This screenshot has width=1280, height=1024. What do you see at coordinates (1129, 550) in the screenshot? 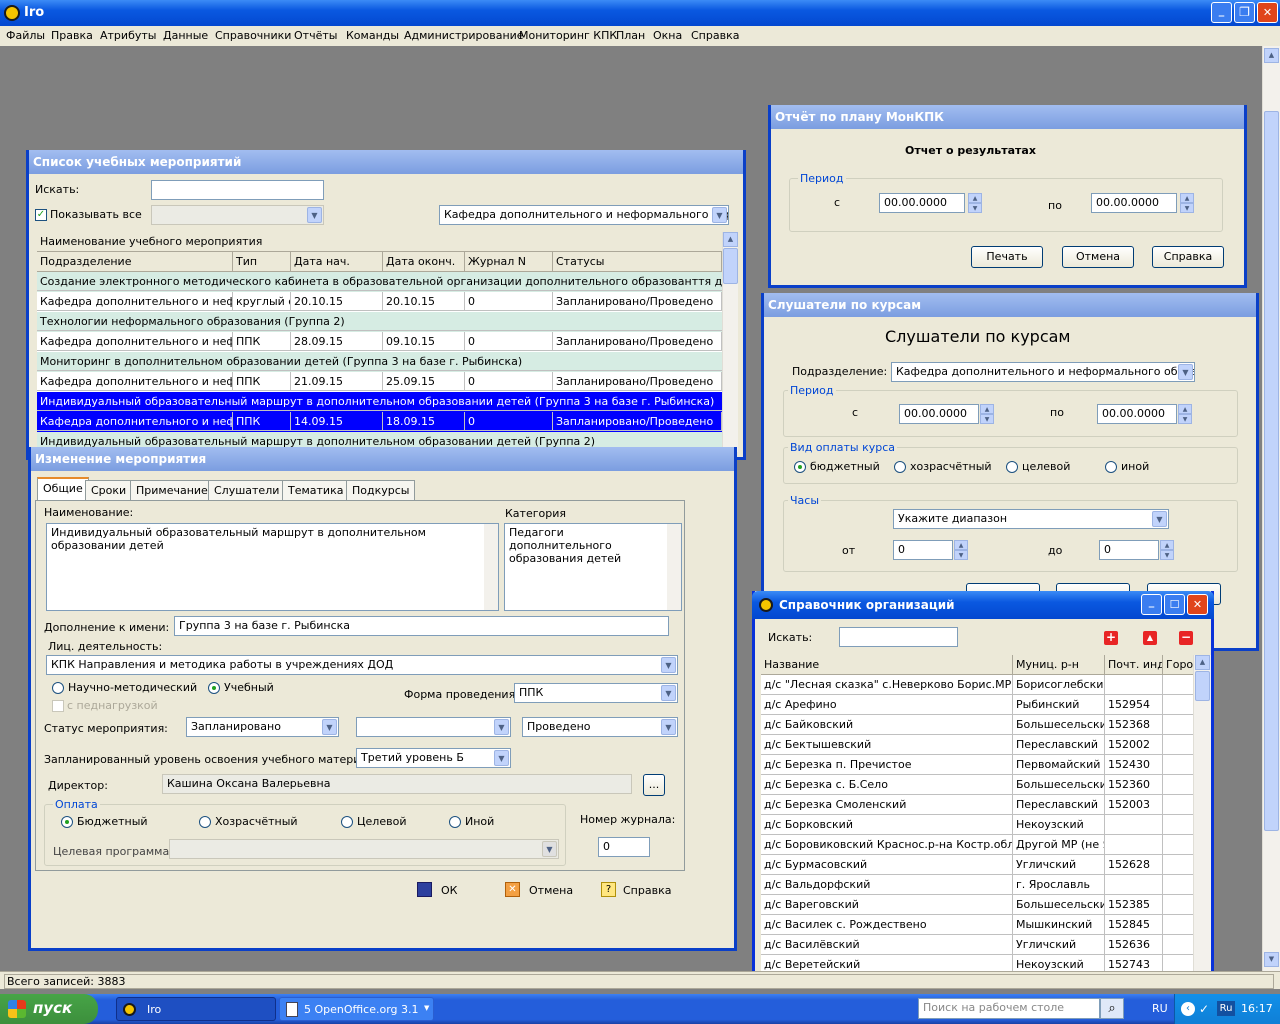
I see `hours-to-input: 0` at bounding box center [1129, 550].